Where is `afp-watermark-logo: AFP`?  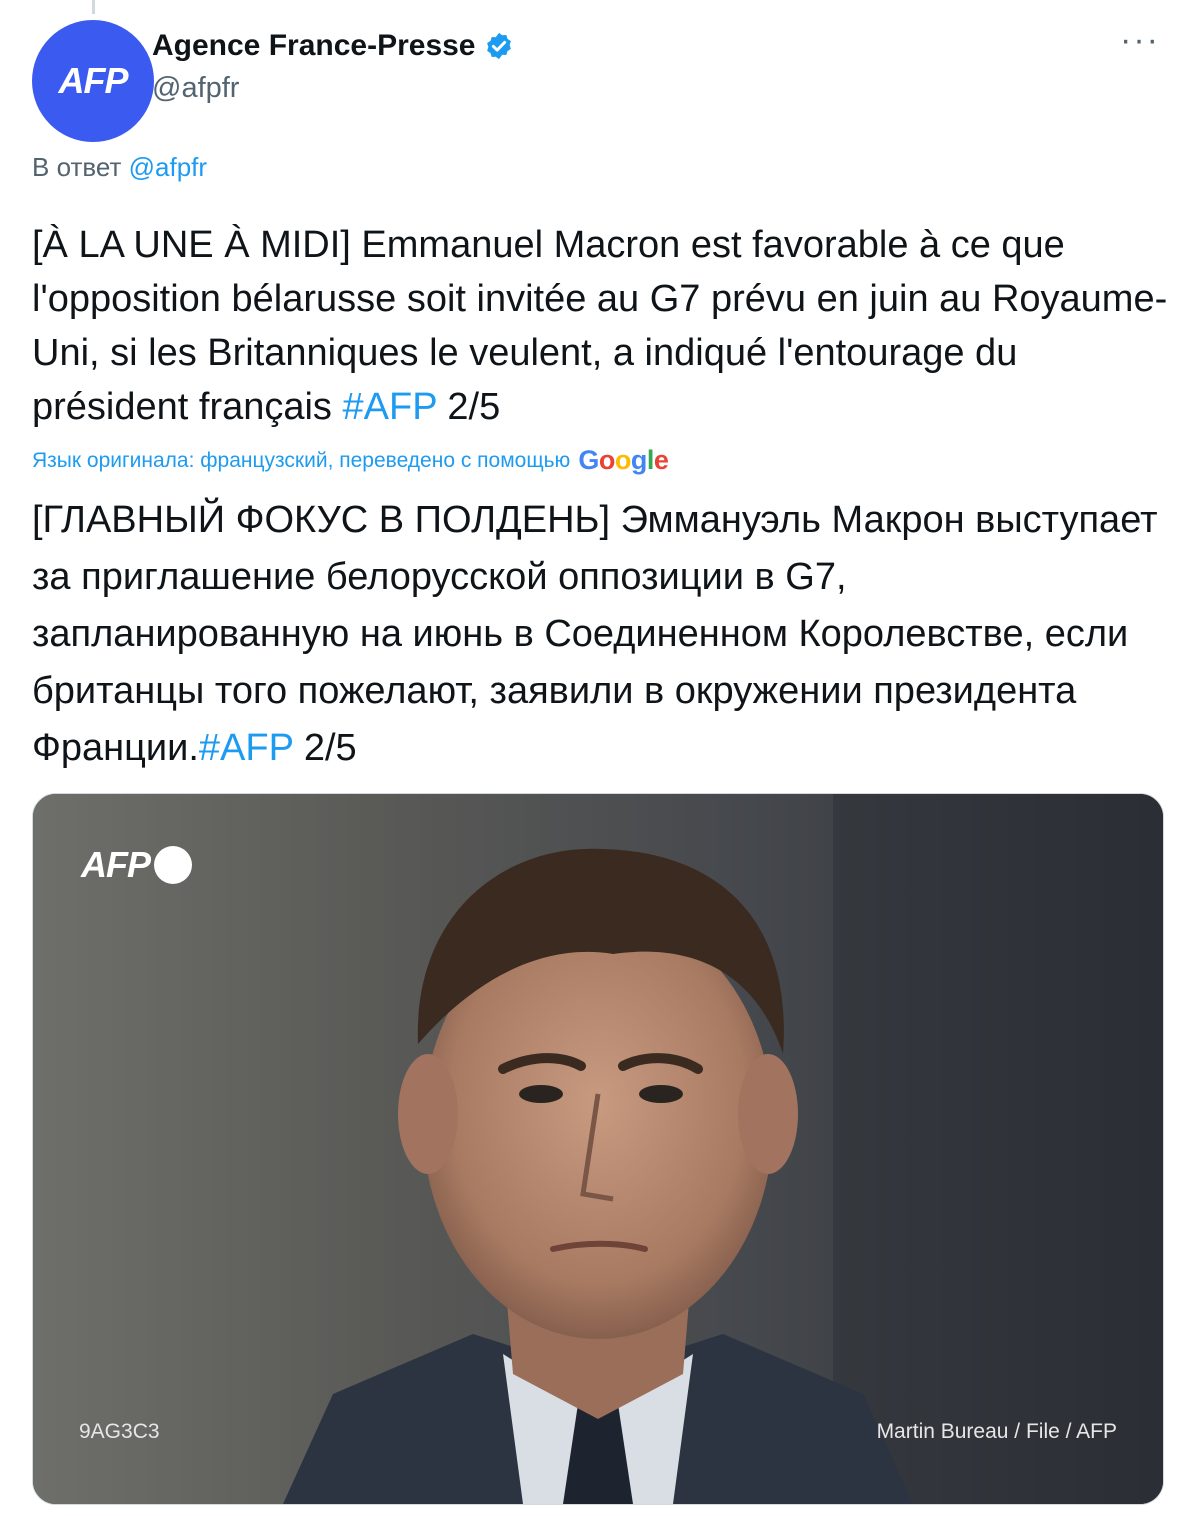
afp-watermark-logo: AFP is located at coordinates (136, 865).